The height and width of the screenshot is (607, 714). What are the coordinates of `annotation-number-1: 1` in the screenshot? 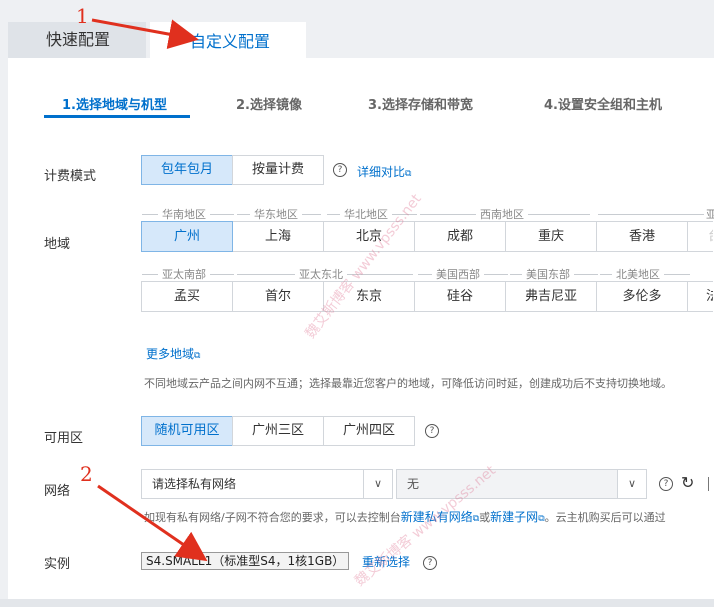 It's located at (82, 16).